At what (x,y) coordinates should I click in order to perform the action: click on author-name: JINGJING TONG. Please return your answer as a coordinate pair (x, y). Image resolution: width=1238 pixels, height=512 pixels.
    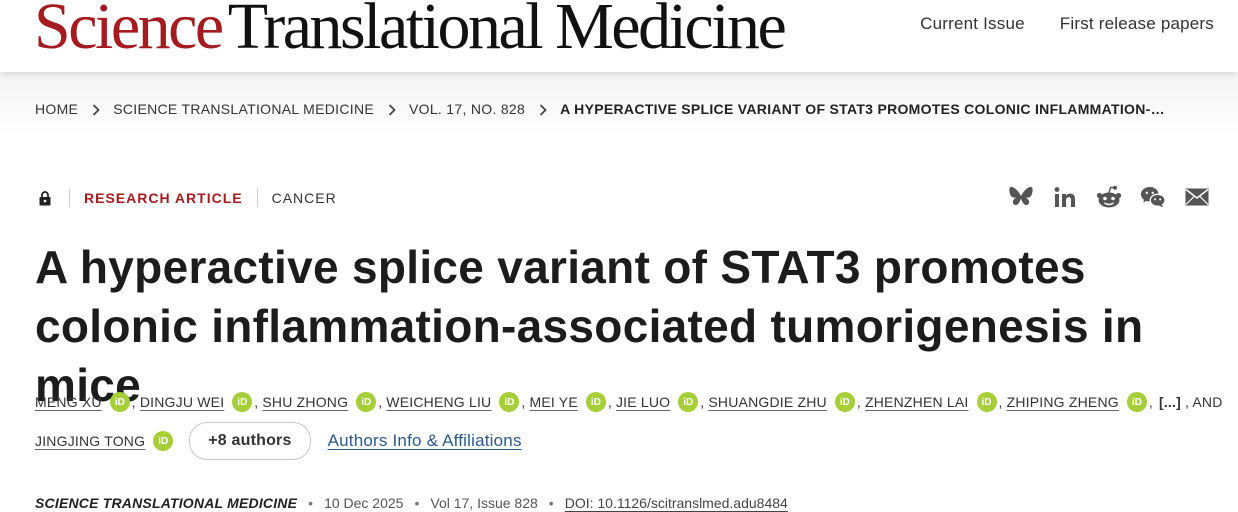
    Looking at the image, I should click on (90, 441).